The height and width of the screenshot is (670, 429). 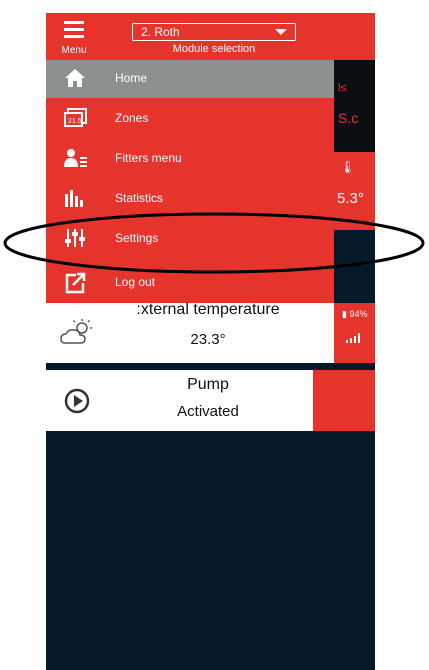 I want to click on external-temperature-value: 23.3°, so click(x=208, y=339).